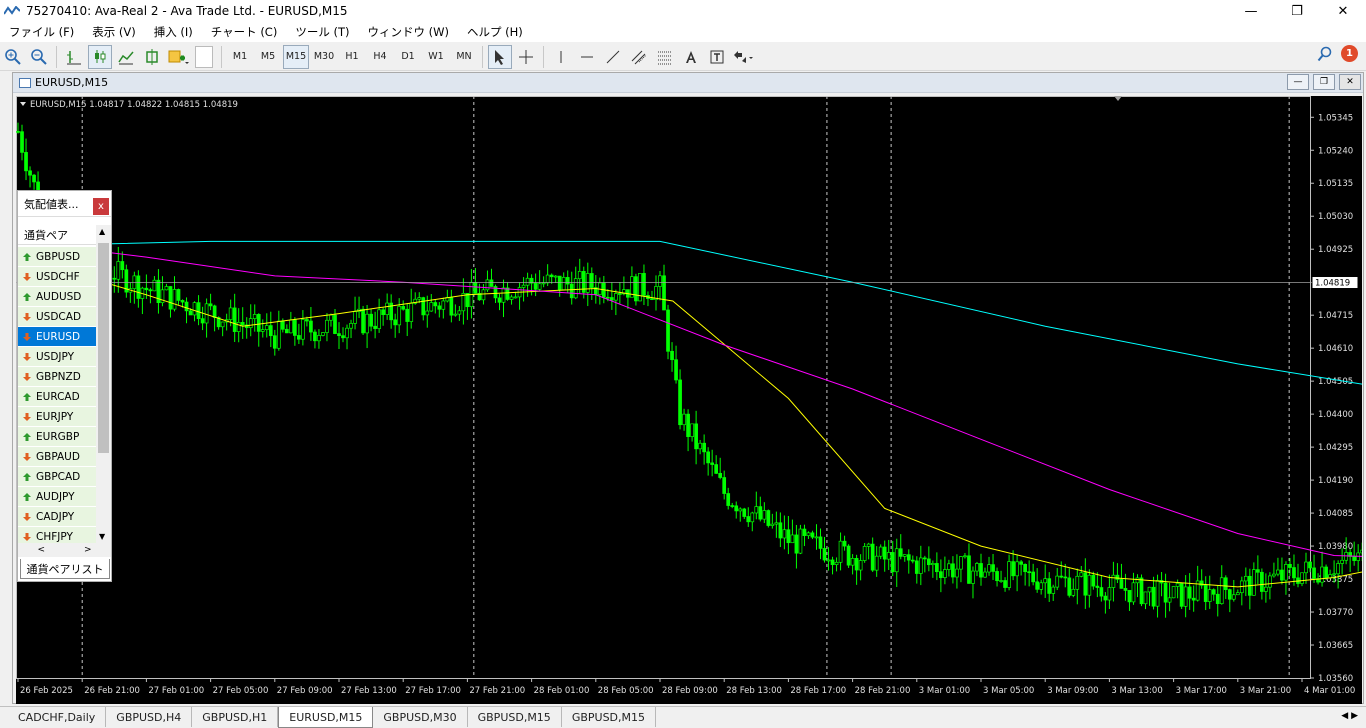 The width and height of the screenshot is (1366, 728). I want to click on chart-tab-6: GBPUSD,M15, so click(609, 717).